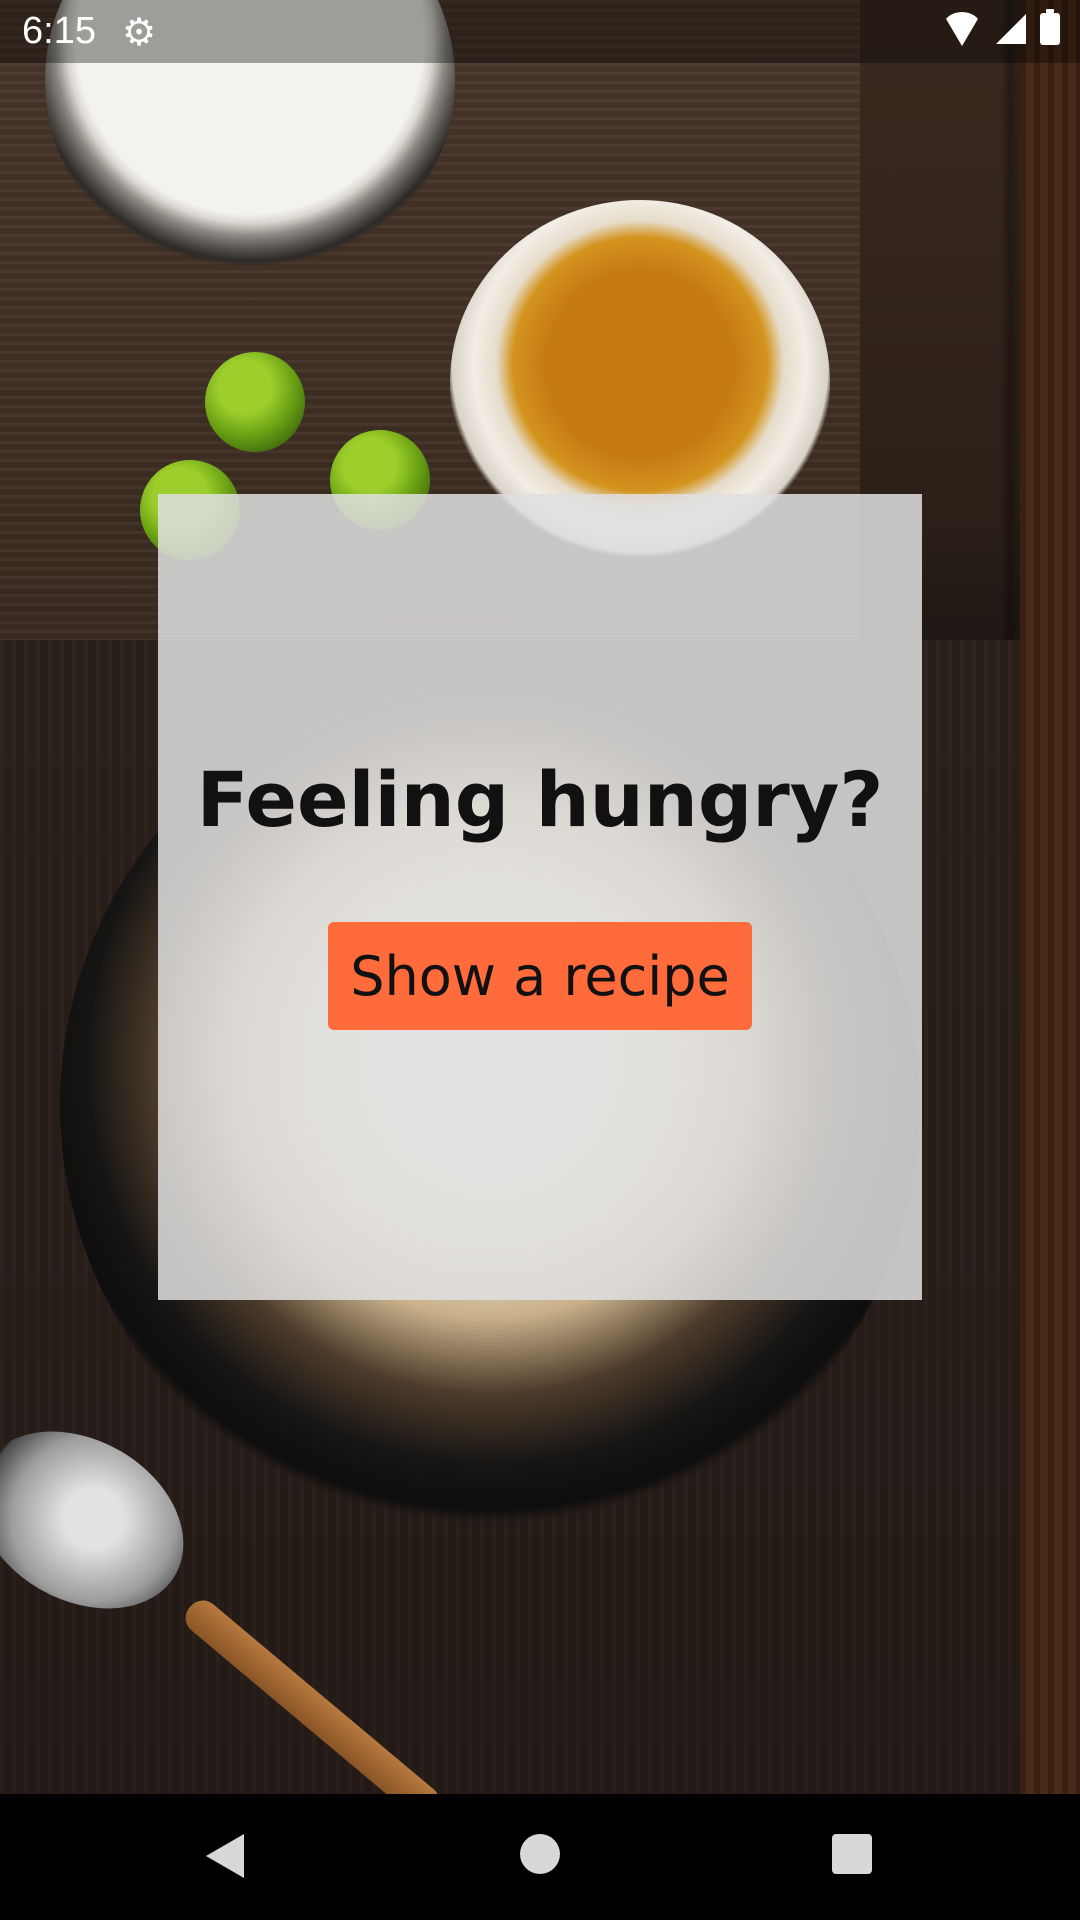 The height and width of the screenshot is (1920, 1080). What do you see at coordinates (1050, 27) in the screenshot?
I see `battery-icon` at bounding box center [1050, 27].